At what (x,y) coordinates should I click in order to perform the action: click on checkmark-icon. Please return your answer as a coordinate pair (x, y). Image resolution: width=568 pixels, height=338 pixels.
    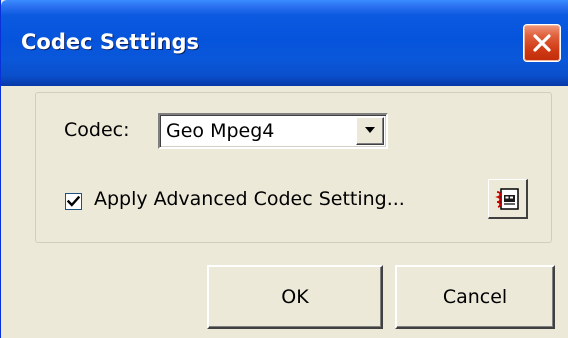
    Looking at the image, I should click on (73, 201).